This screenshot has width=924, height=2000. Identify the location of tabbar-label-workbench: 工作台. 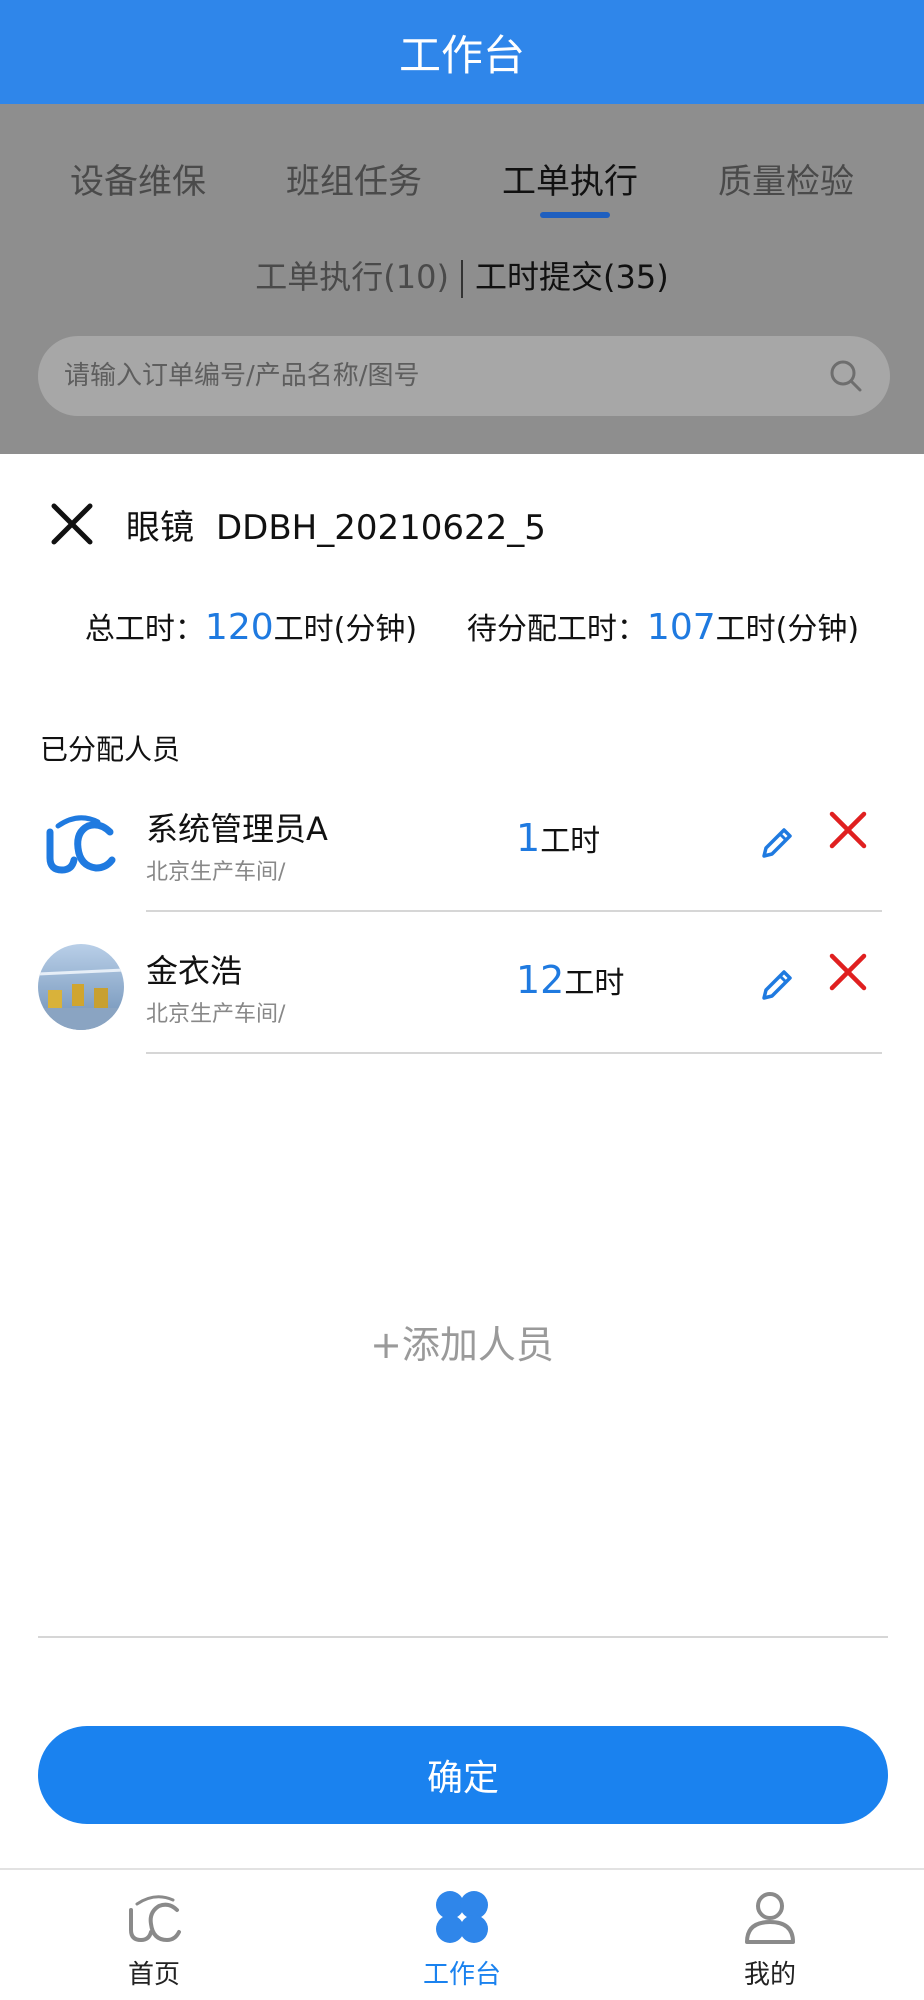
(461, 1975).